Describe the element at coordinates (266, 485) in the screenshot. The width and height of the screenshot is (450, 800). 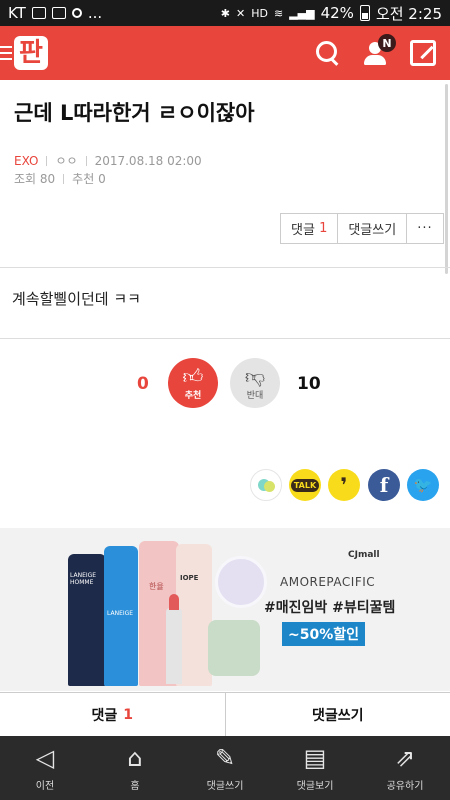
I see `band-share-icon` at that location.